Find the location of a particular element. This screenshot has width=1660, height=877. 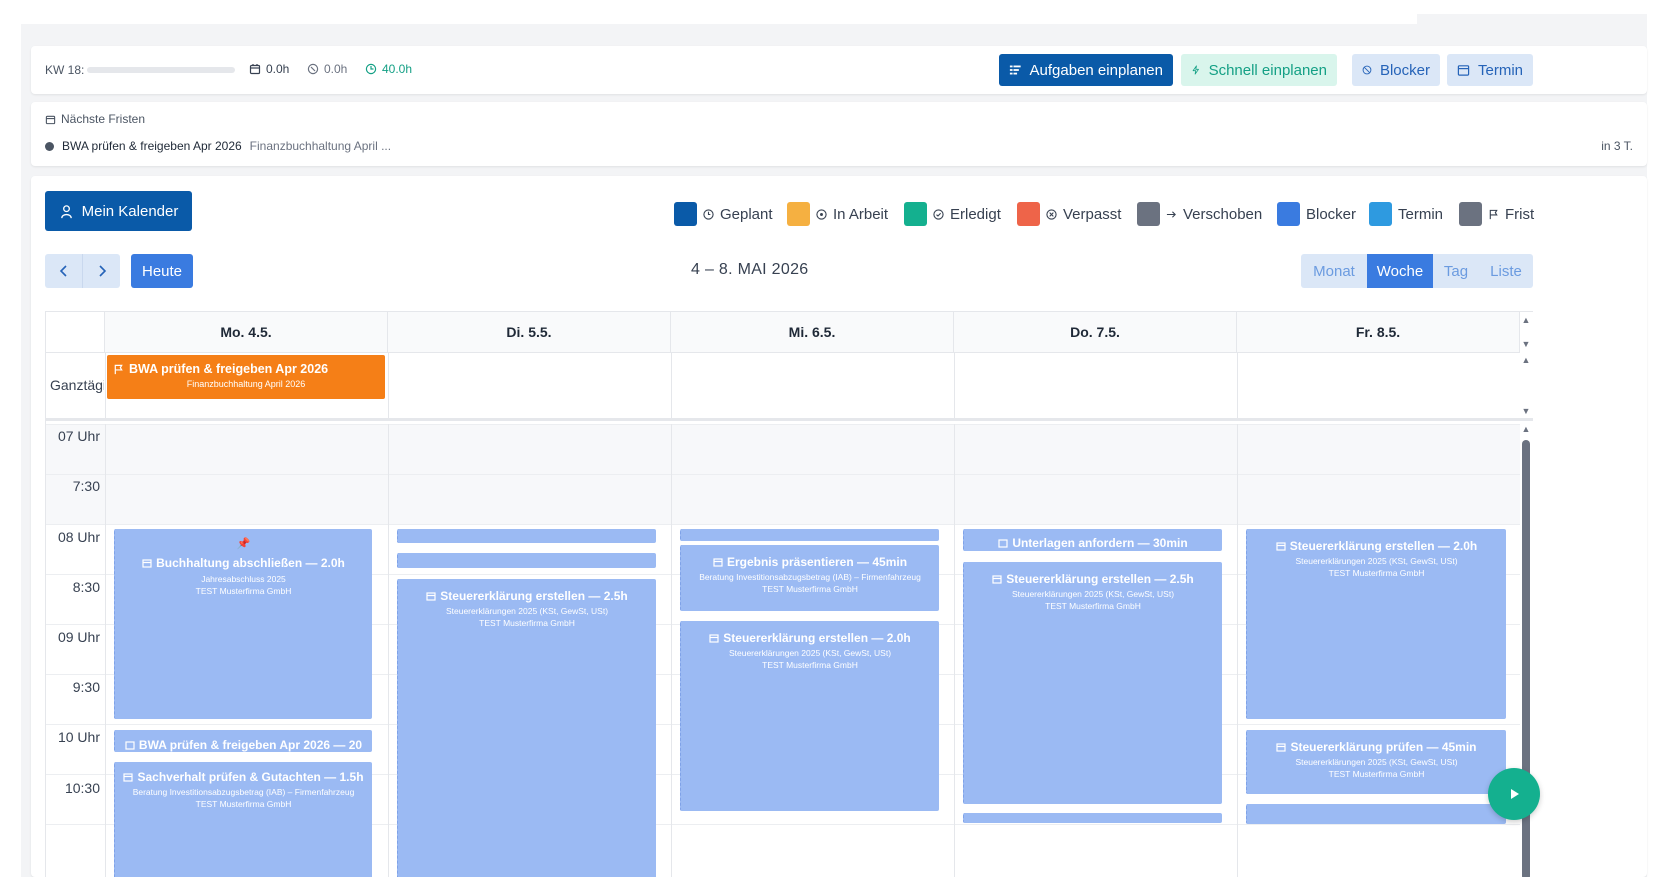

plan-tasks-button: Aufgaben einplanen is located at coordinates (1086, 70).